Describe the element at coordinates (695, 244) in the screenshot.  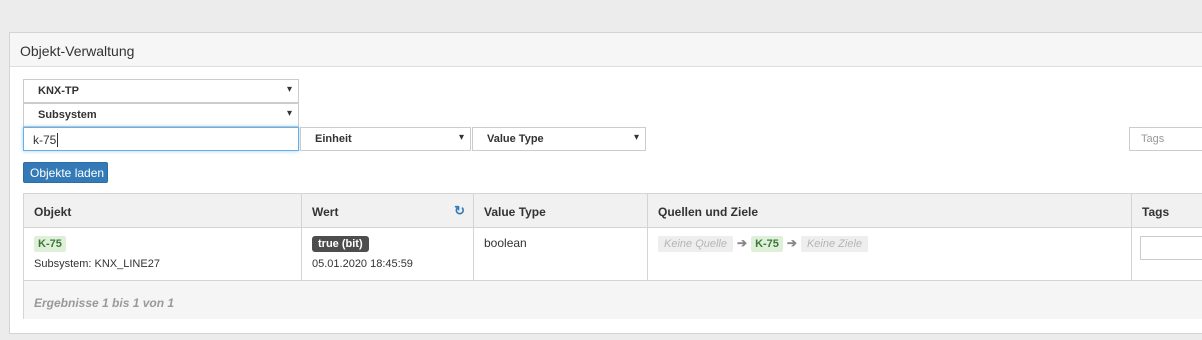
I see `source-tag: Keine Quelle` at that location.